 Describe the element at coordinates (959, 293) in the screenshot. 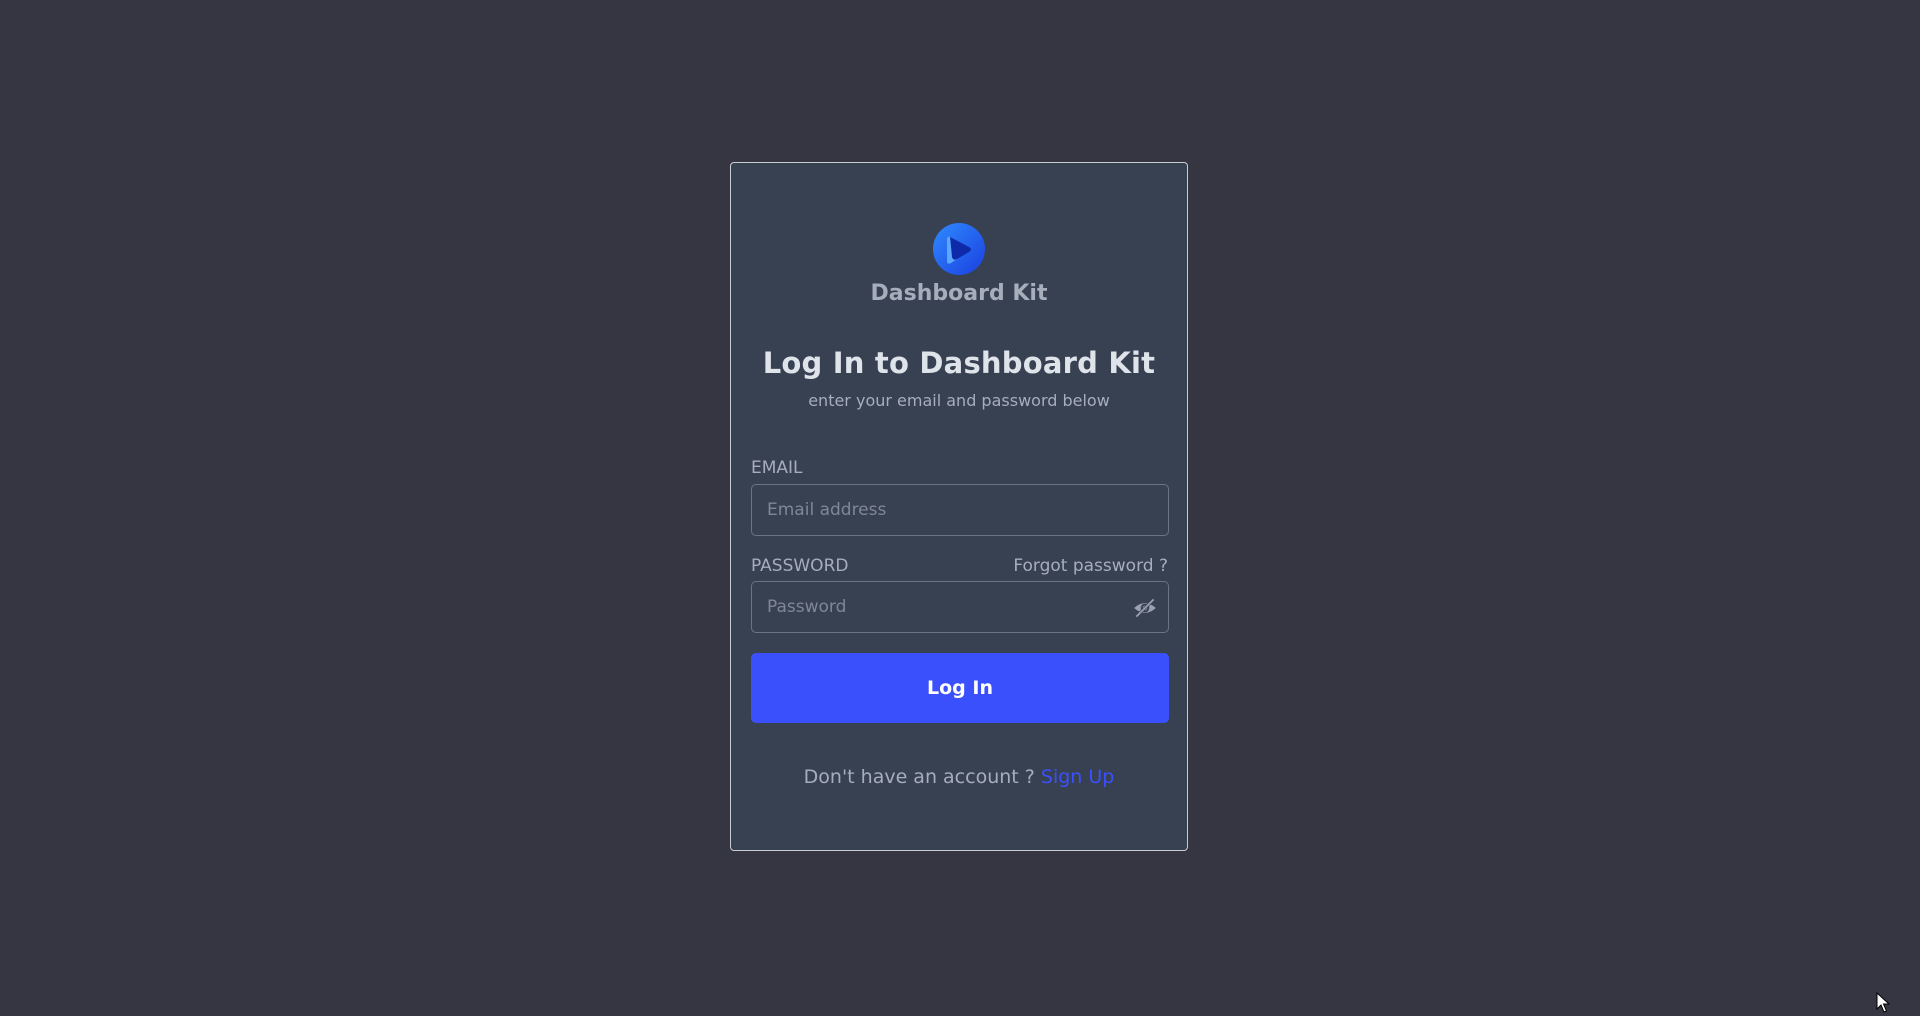

I see `brand-name: Dashboard Kit` at that location.